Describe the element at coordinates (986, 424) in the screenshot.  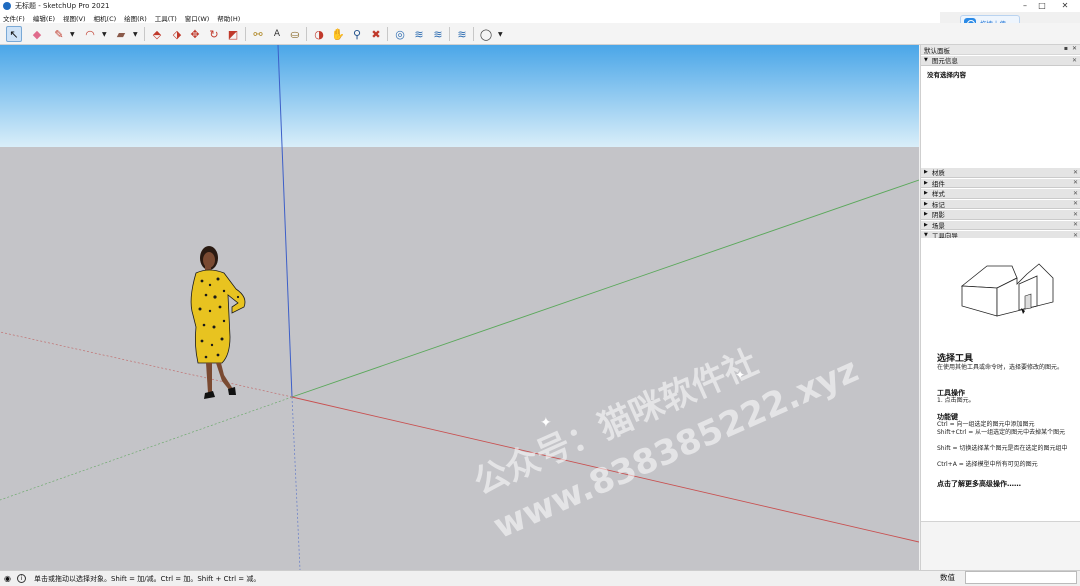
I see `instructor-key-ctrl: Ctrl = 向一组选定的图元中添加图元` at that location.